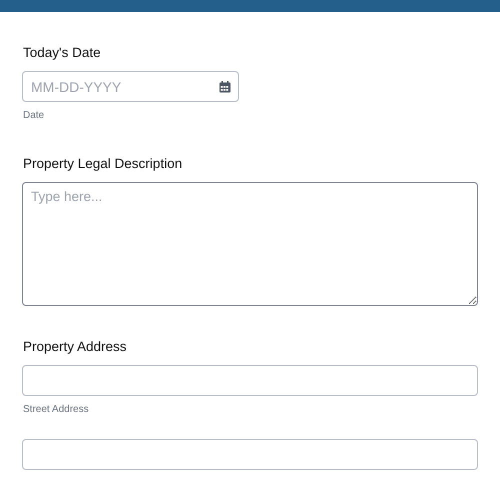 The width and height of the screenshot is (500, 484). I want to click on field-hint: Date, so click(33, 115).